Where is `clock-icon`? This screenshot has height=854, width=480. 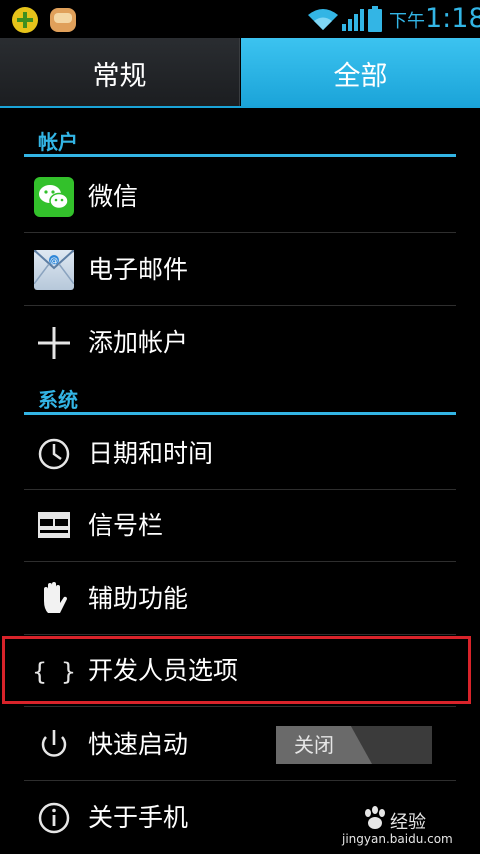 clock-icon is located at coordinates (54, 454).